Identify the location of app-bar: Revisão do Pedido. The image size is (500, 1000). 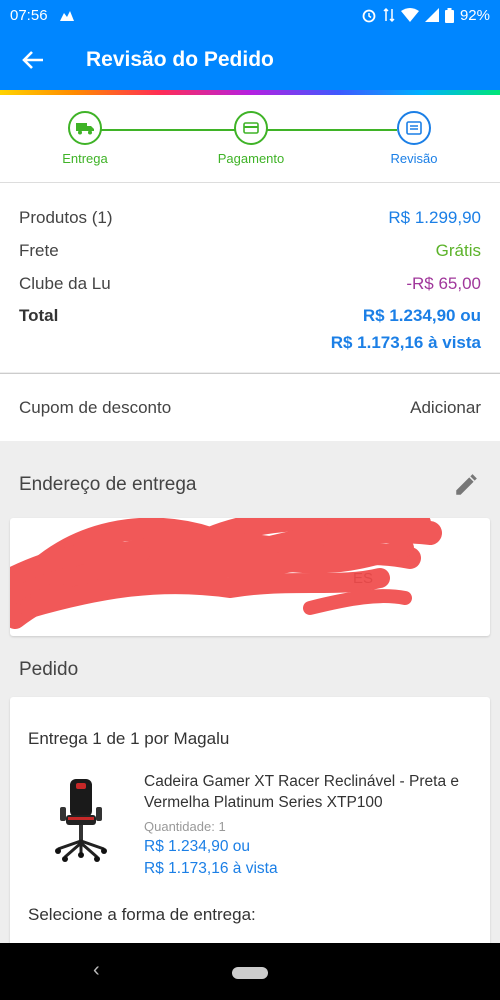
(250, 60).